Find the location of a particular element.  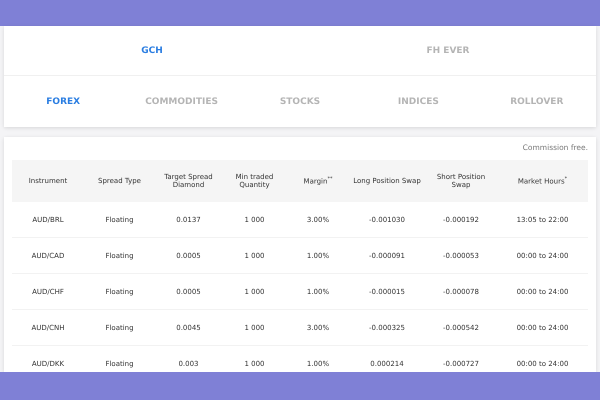

category-tab: FOREX is located at coordinates (63, 101).